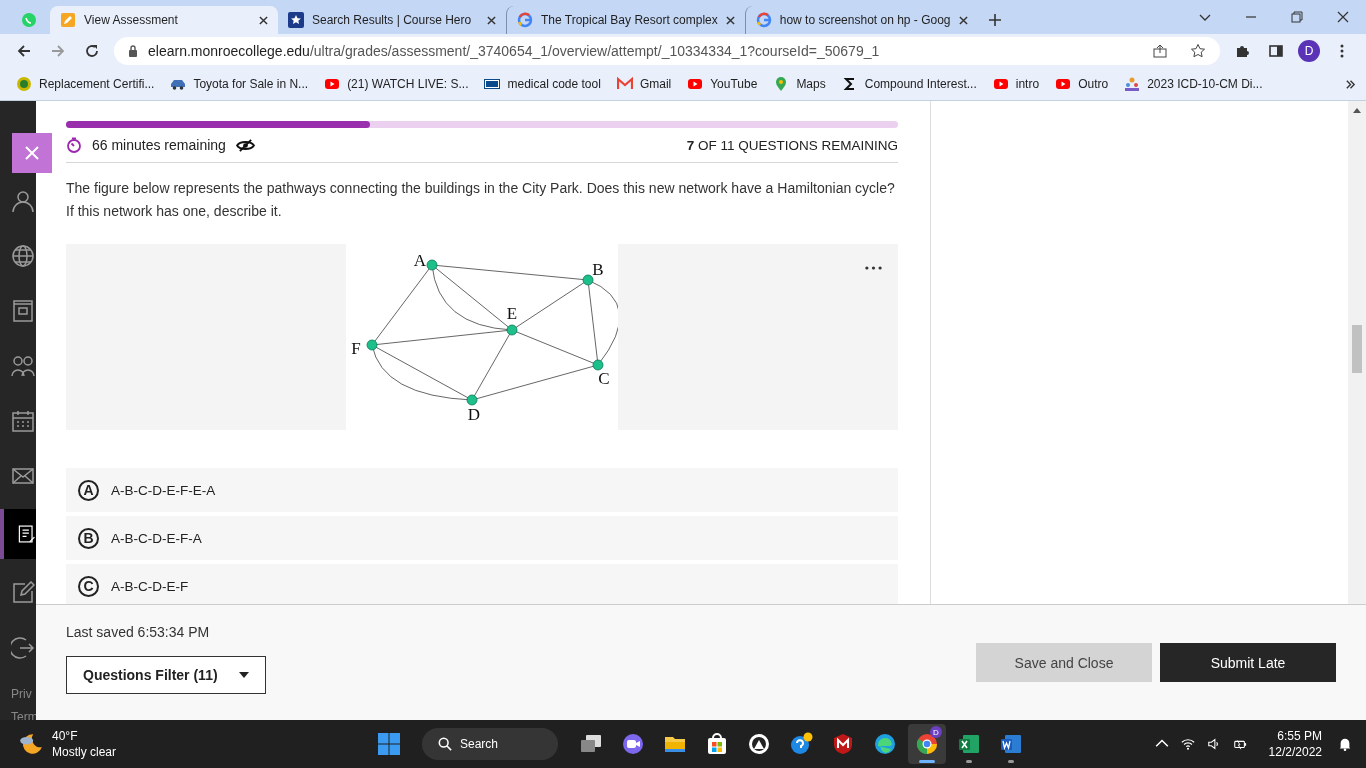 This screenshot has width=1366, height=768. Describe the element at coordinates (65, 736) in the screenshot. I see `temperature: 40°F` at that location.